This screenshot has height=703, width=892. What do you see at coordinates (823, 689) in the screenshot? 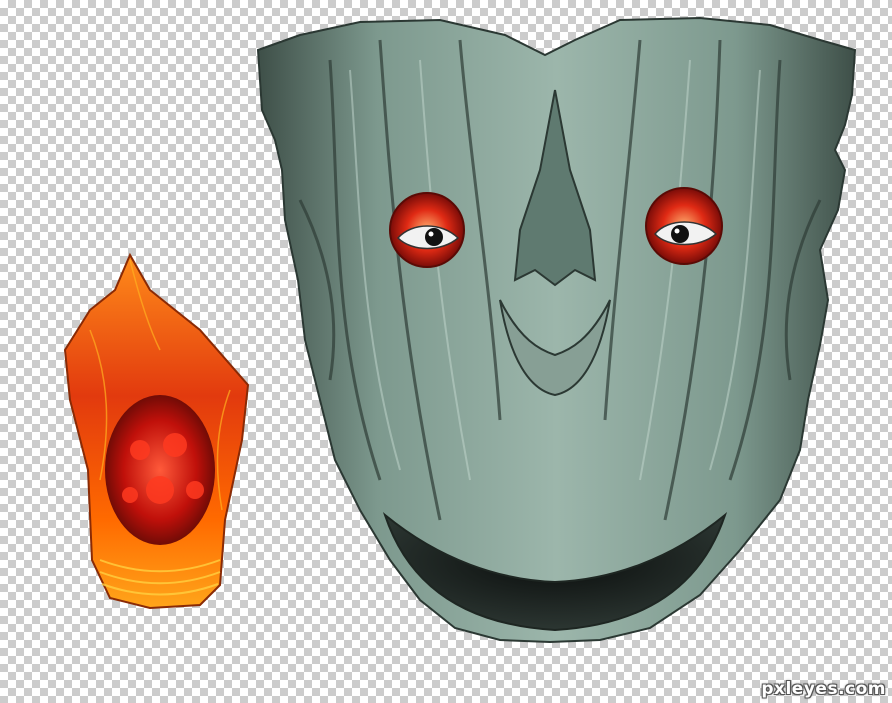
I see `watermark-text: pxleyes.com` at bounding box center [823, 689].